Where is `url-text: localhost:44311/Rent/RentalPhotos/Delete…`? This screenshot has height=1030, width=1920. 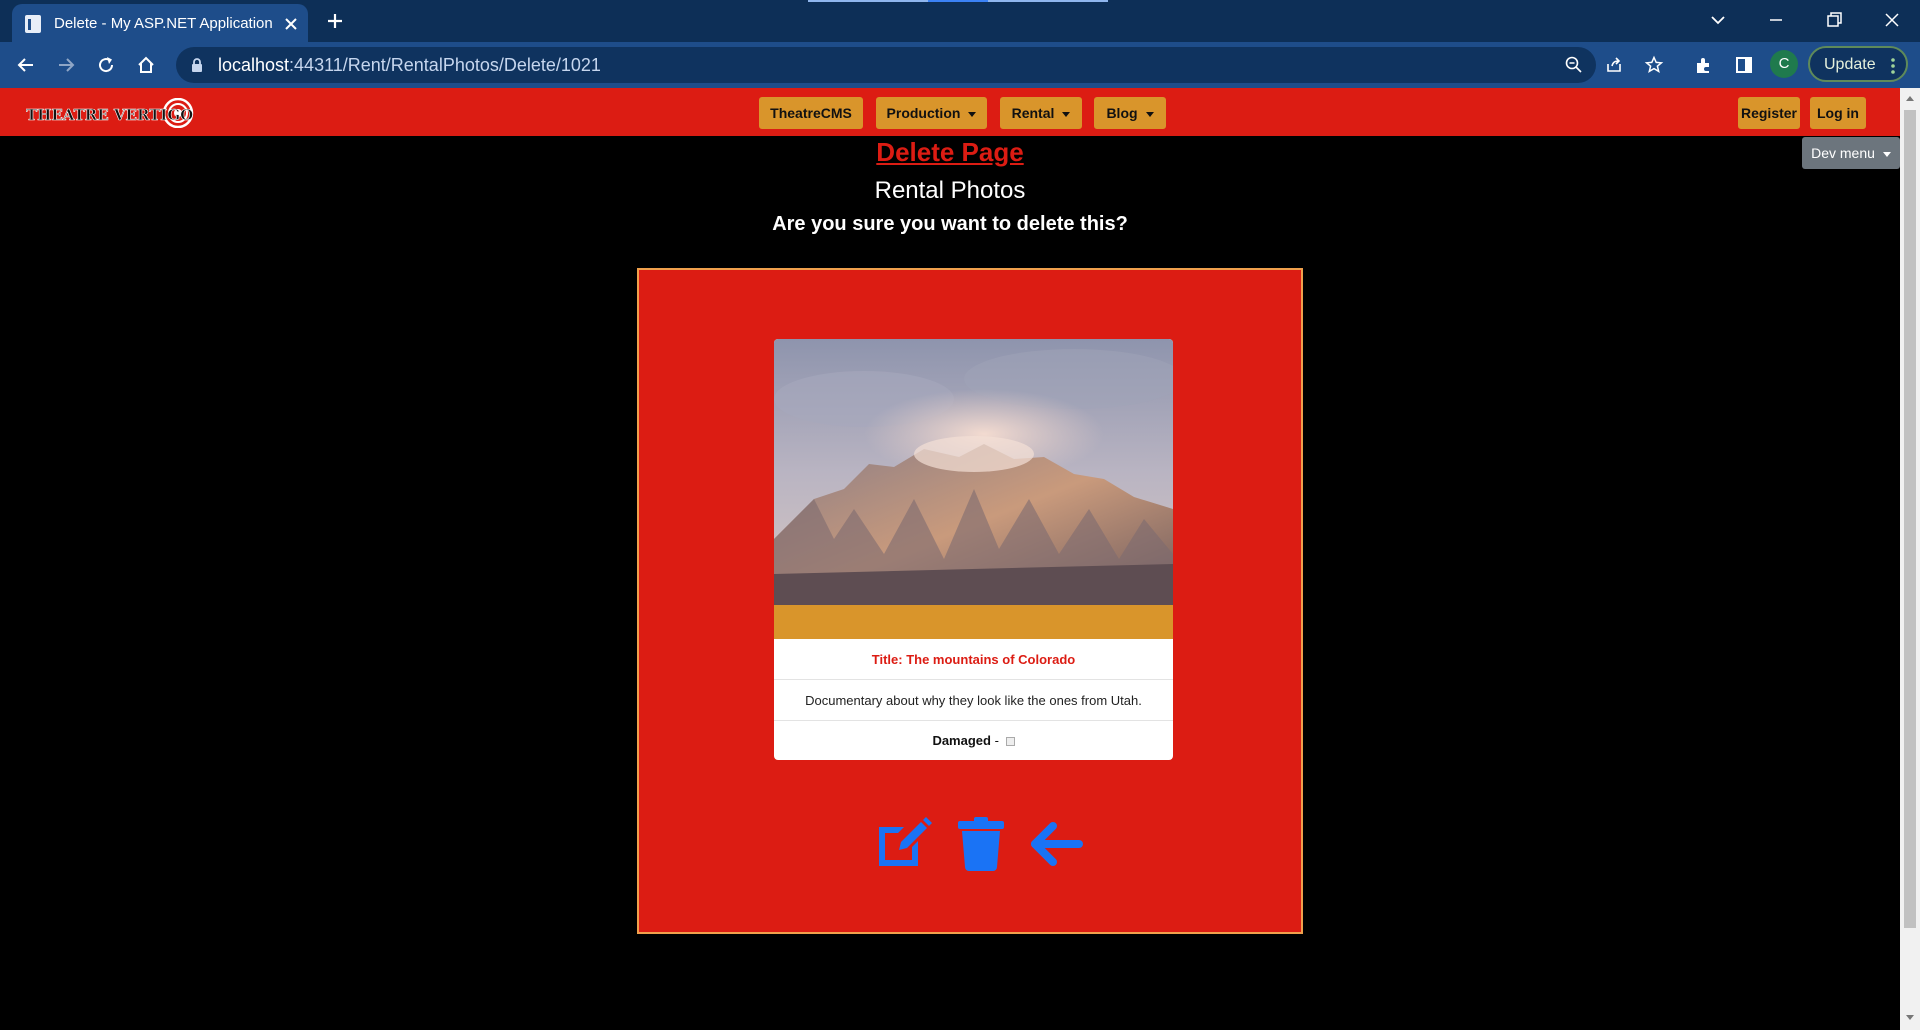
url-text: localhost:44311/Rent/RentalPhotos/Delete… is located at coordinates (409, 65).